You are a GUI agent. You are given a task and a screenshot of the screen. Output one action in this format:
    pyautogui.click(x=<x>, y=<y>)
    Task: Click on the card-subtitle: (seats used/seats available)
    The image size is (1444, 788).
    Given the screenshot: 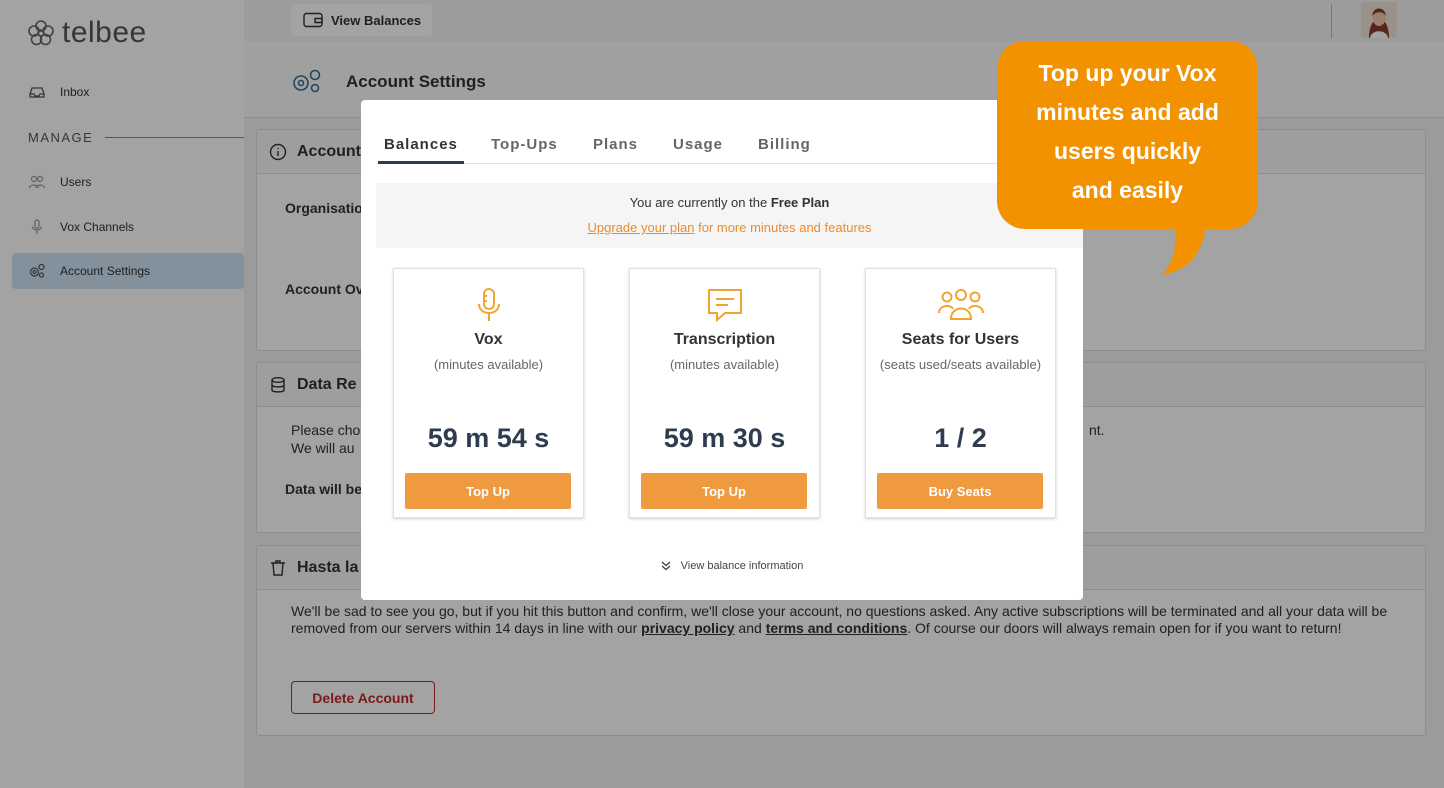 What is the action you would take?
    pyautogui.click(x=960, y=364)
    